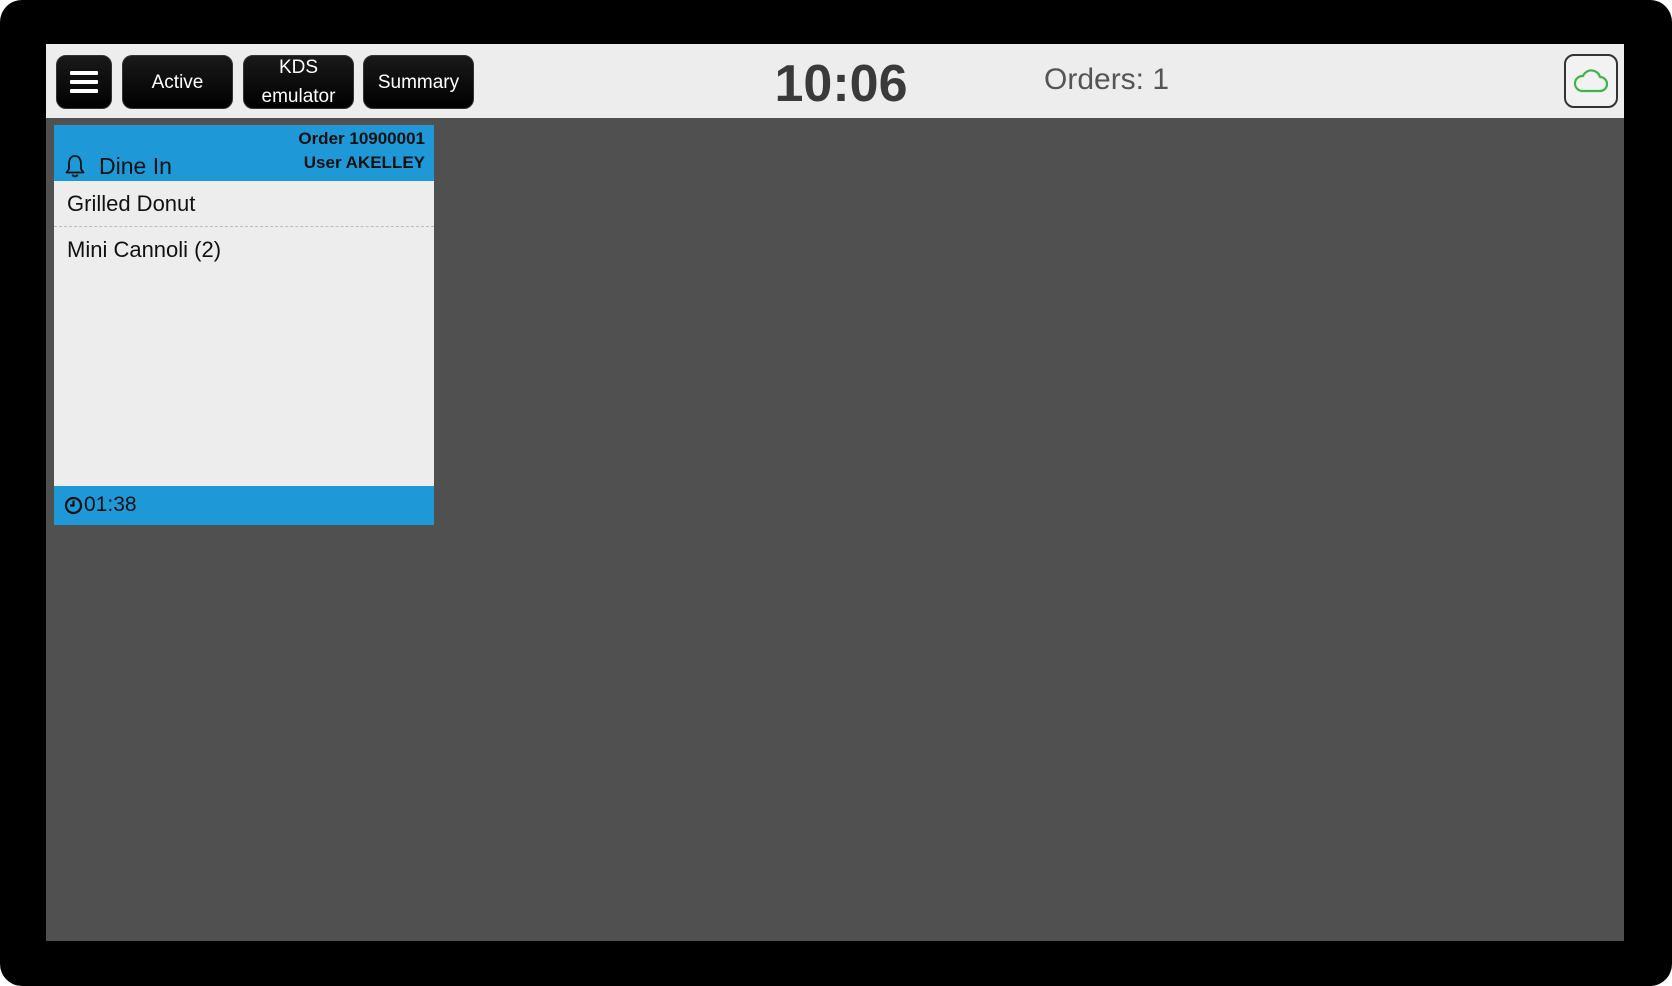 Image resolution: width=1672 pixels, height=986 pixels. I want to click on bell-icon, so click(75, 166).